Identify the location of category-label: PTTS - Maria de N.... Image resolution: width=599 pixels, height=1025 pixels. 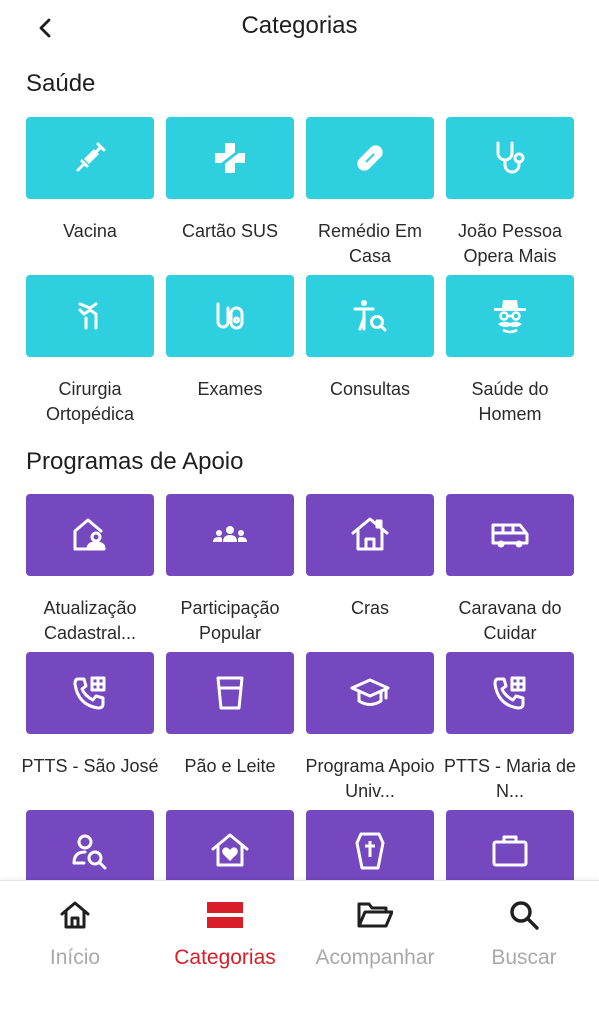
(510, 778).